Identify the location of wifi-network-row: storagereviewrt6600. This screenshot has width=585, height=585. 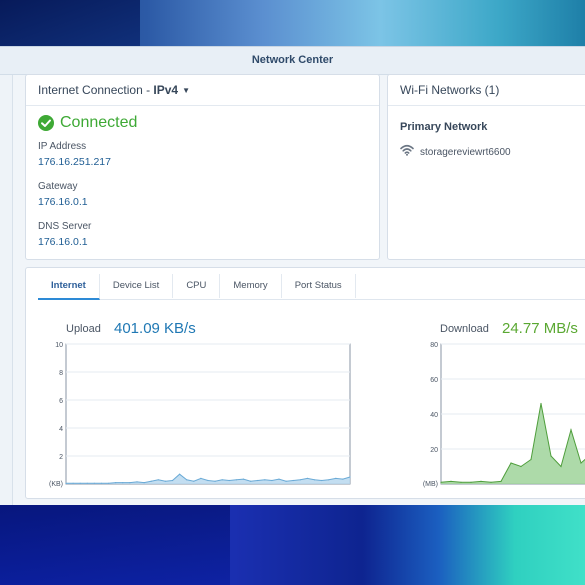
(455, 152).